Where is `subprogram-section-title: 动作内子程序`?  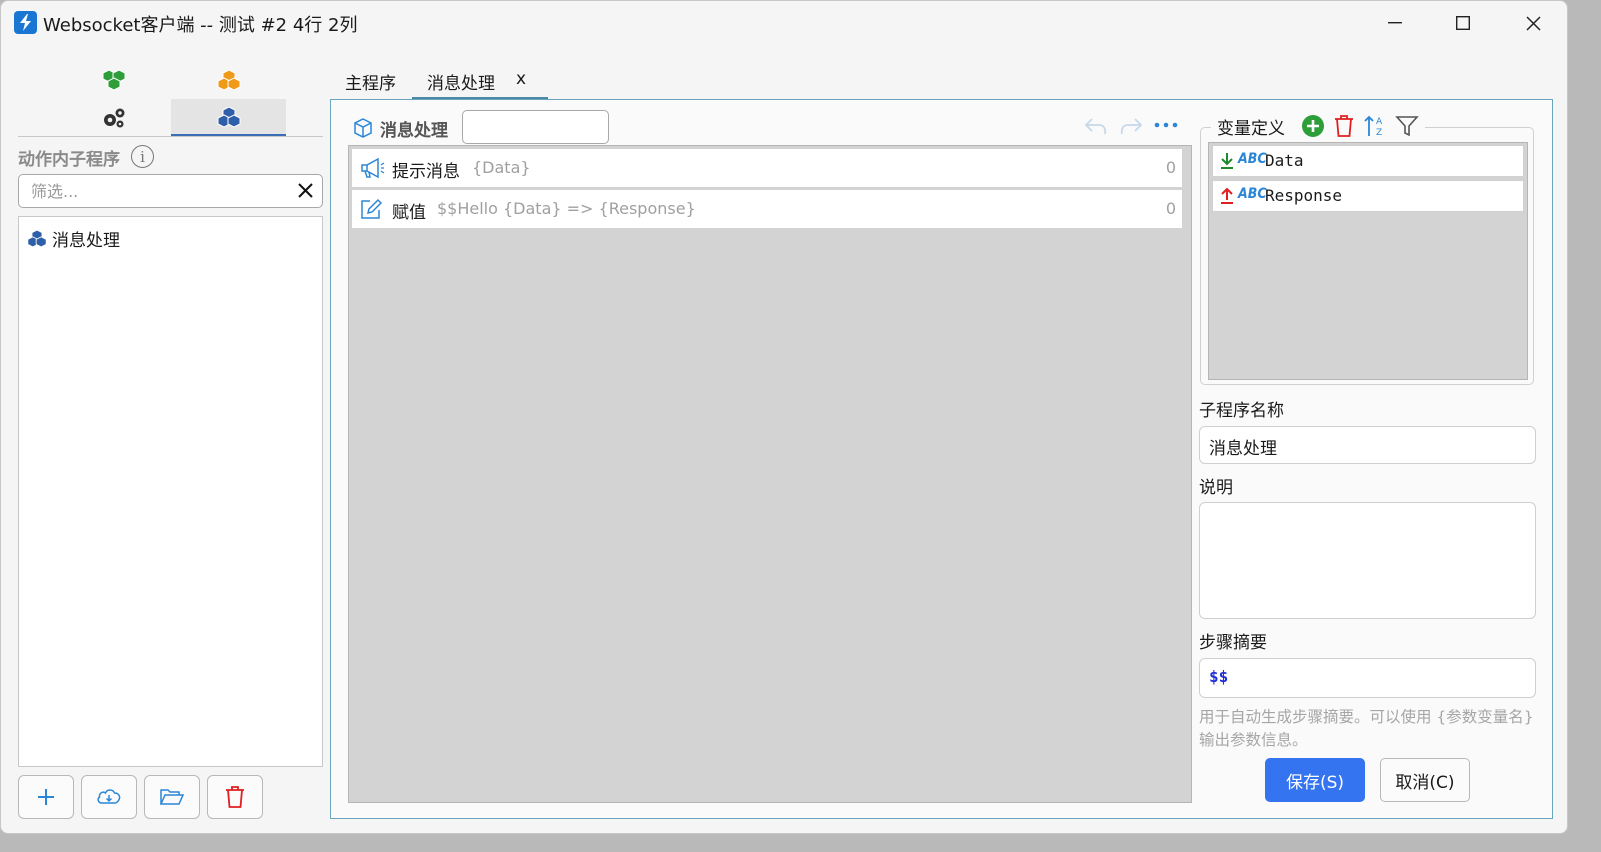
subprogram-section-title: 动作内子程序 is located at coordinates (69, 160).